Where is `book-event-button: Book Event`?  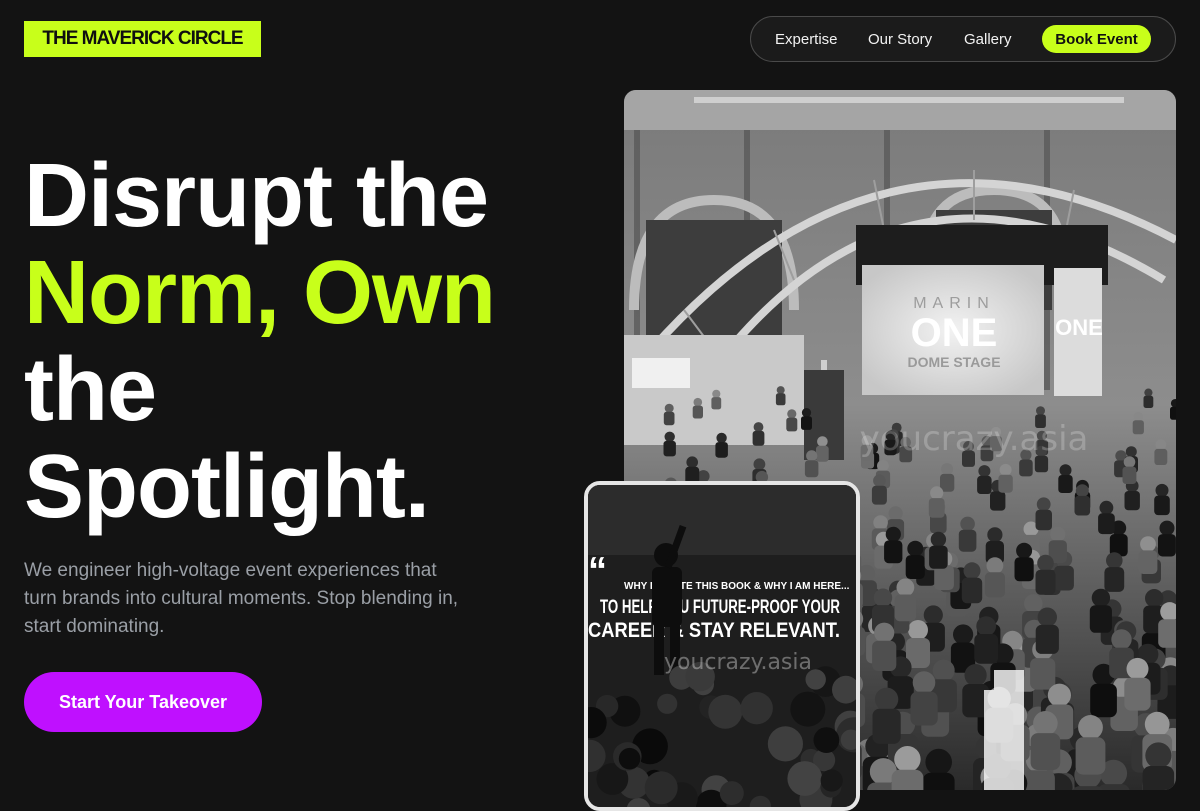 book-event-button: Book Event is located at coordinates (1096, 39).